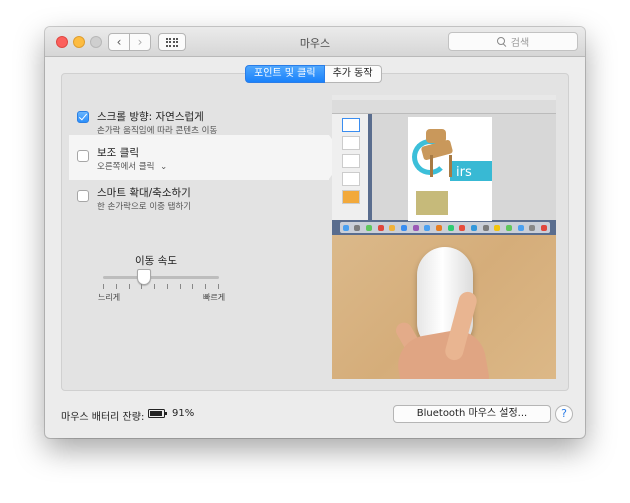  I want to click on option-title: 스크롤 방향: 자연스럽게, so click(150, 117).